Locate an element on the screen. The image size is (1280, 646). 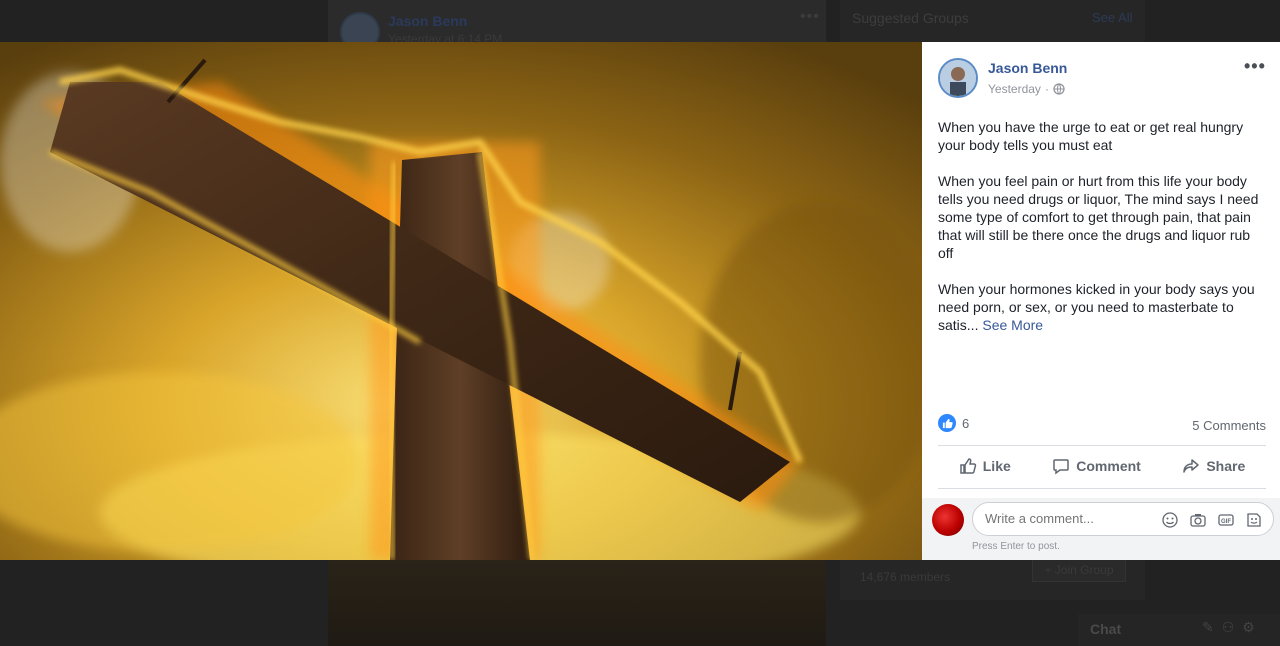
share-button: Share is located at coordinates (1213, 466).